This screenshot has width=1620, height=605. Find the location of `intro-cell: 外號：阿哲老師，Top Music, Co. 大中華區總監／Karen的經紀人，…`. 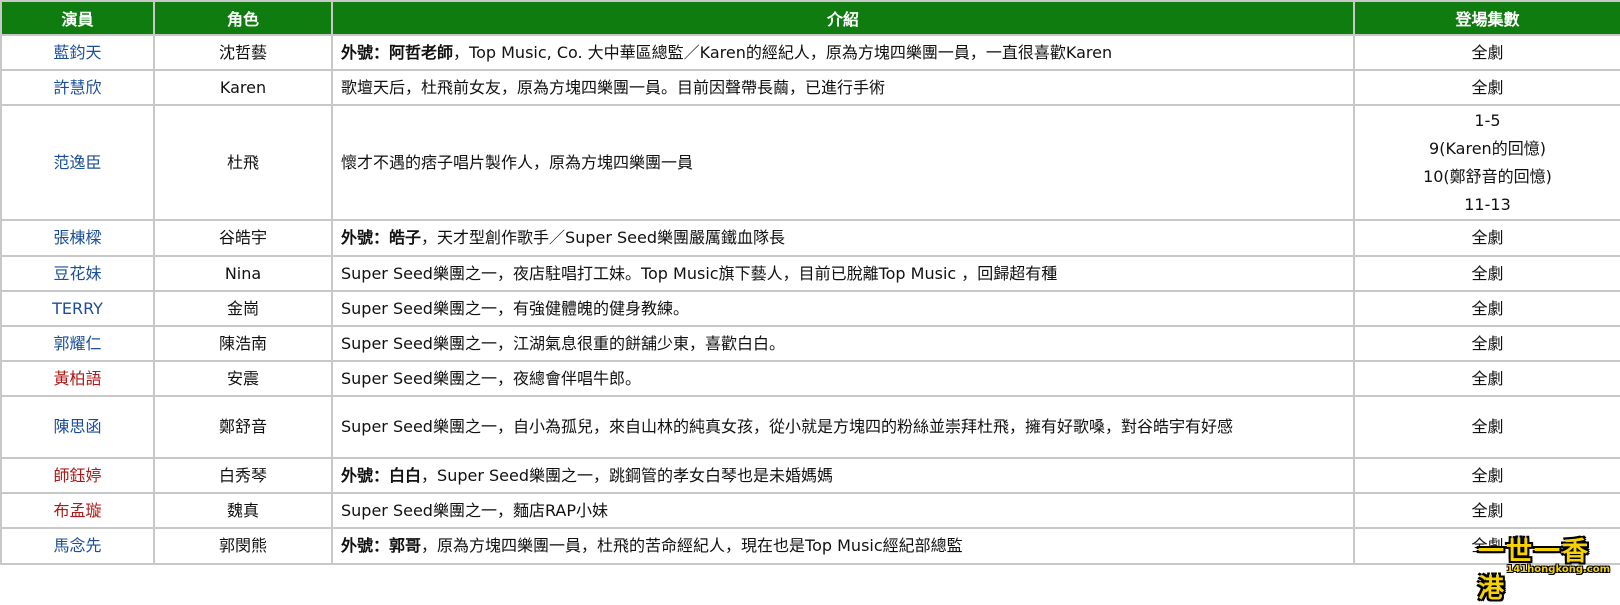

intro-cell: 外號：阿哲老師，Top Music, Co. 大中華區總監／Karen的經紀人，… is located at coordinates (843, 52).